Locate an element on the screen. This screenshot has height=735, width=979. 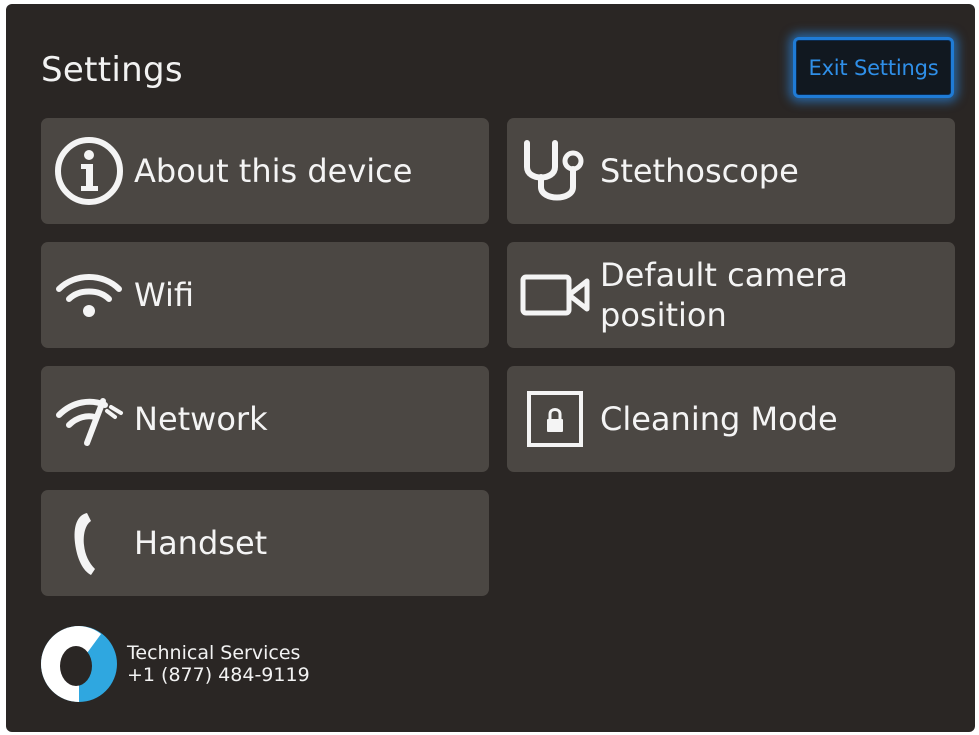
phone-handset-icon is located at coordinates (89, 543).